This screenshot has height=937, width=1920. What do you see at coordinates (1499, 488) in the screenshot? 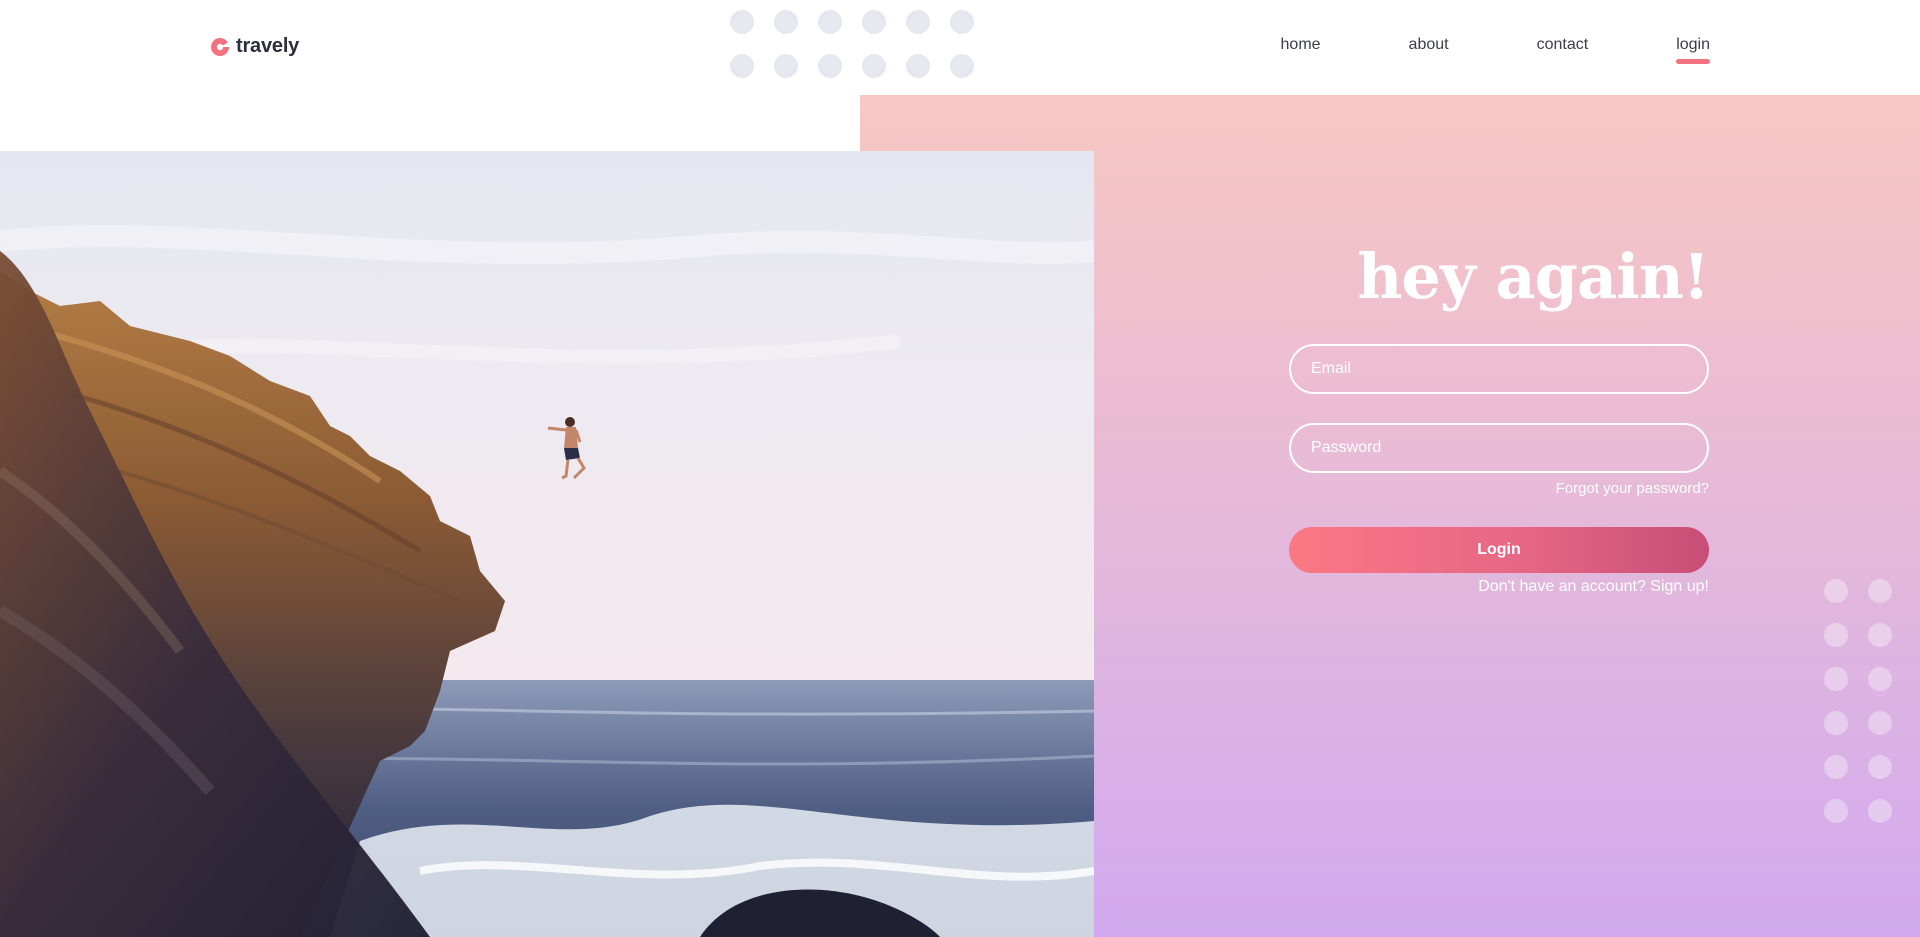
I see `forgot-password-link: Forgot your password?` at bounding box center [1499, 488].